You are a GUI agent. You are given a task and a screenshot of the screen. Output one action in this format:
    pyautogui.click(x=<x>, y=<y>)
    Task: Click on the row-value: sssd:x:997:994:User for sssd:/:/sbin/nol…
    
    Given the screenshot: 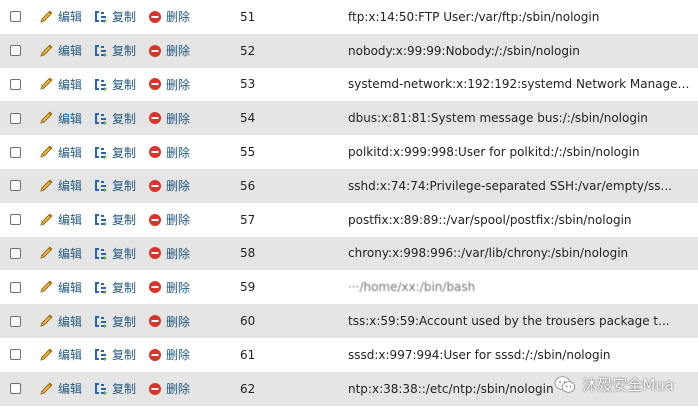 What is the action you would take?
    pyautogui.click(x=479, y=354)
    